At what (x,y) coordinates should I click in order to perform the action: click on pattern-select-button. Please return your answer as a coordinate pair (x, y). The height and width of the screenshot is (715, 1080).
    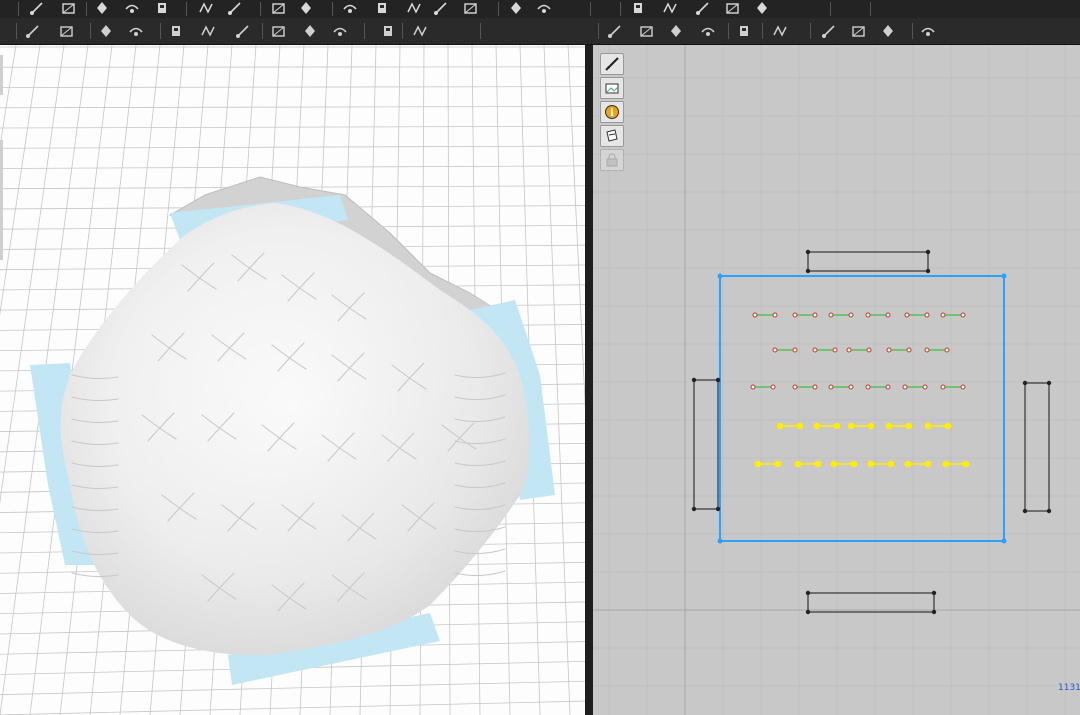
    Looking at the image, I should click on (614, 31).